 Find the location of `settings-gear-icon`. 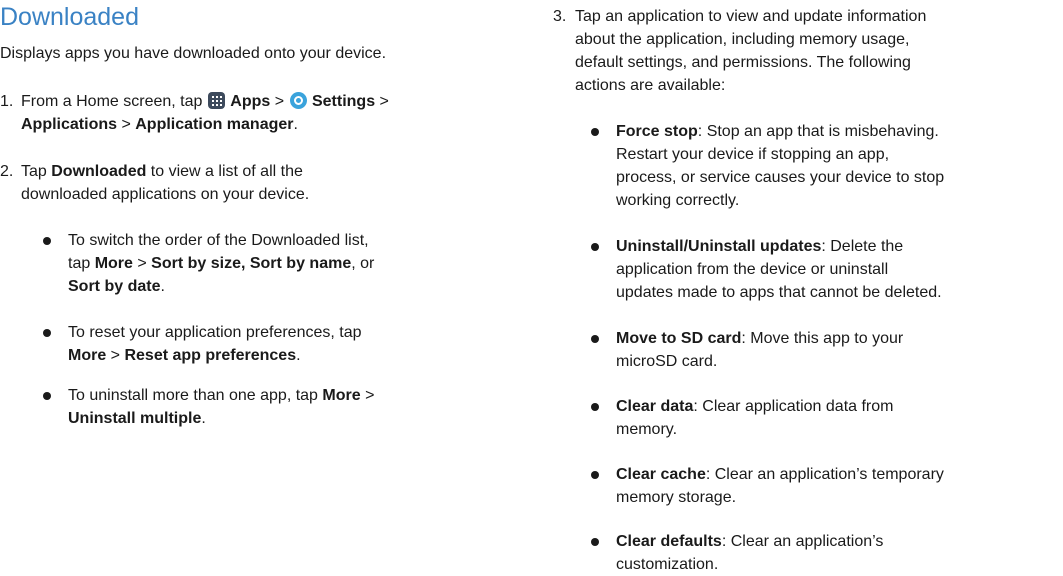

settings-gear-icon is located at coordinates (298, 100).